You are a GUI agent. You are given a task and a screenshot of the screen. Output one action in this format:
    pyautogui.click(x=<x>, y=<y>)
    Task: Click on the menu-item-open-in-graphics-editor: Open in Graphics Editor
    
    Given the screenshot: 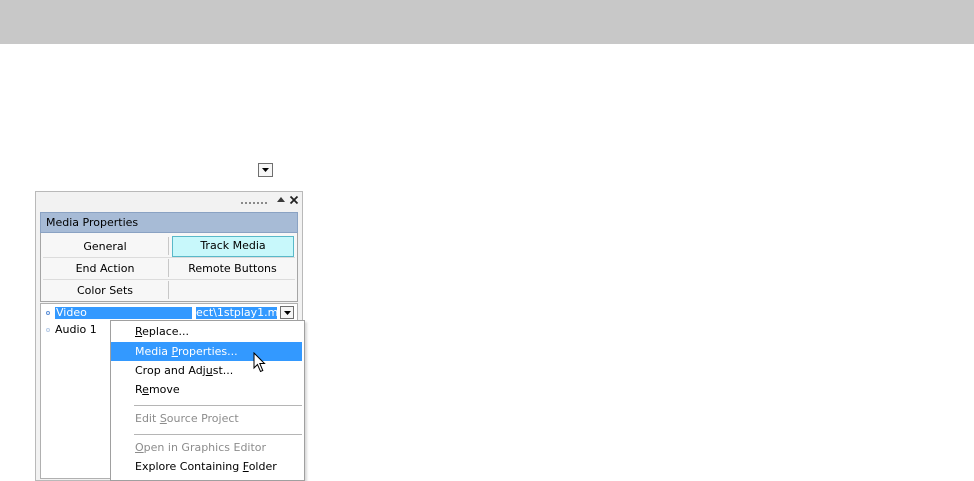 What is the action you would take?
    pyautogui.click(x=206, y=447)
    